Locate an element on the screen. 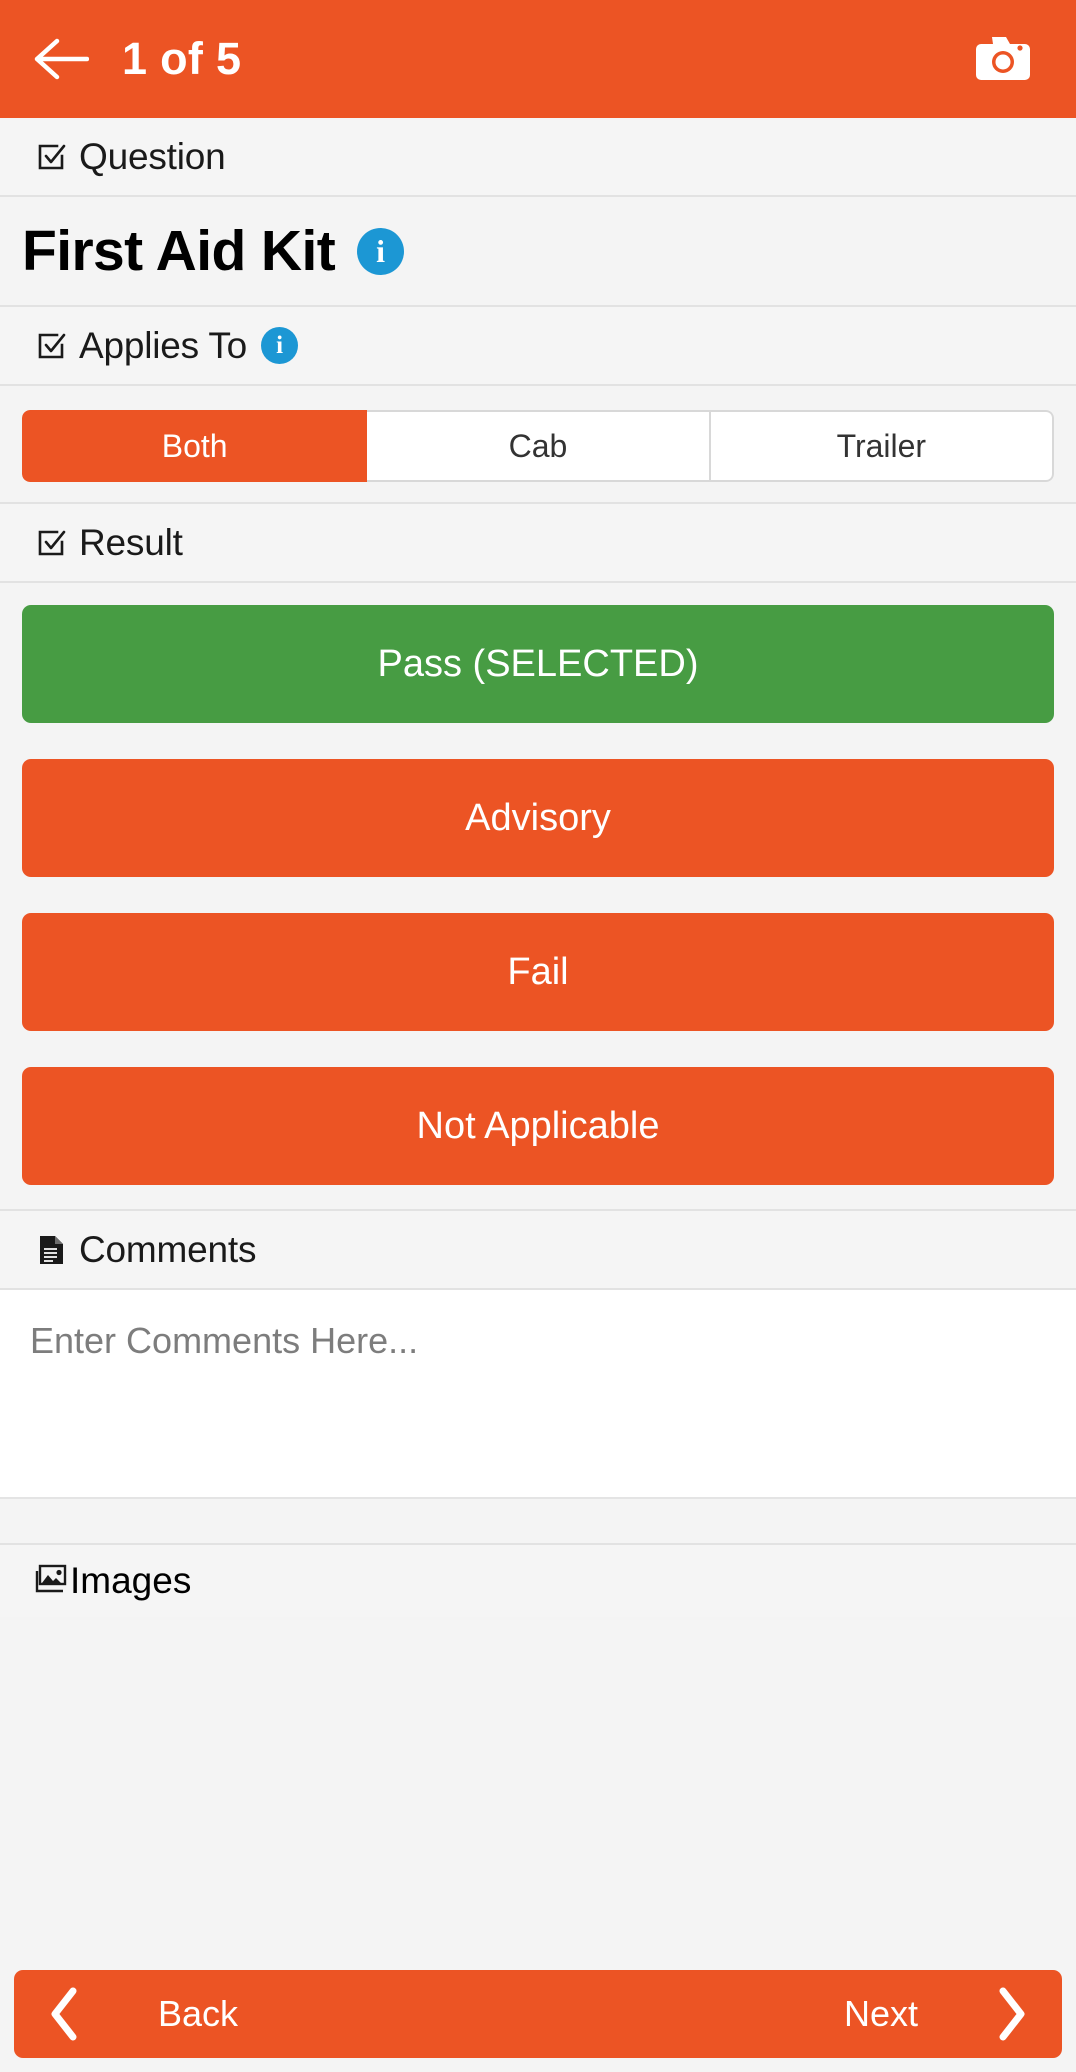  section-label-comments: Comments is located at coordinates (168, 1249).